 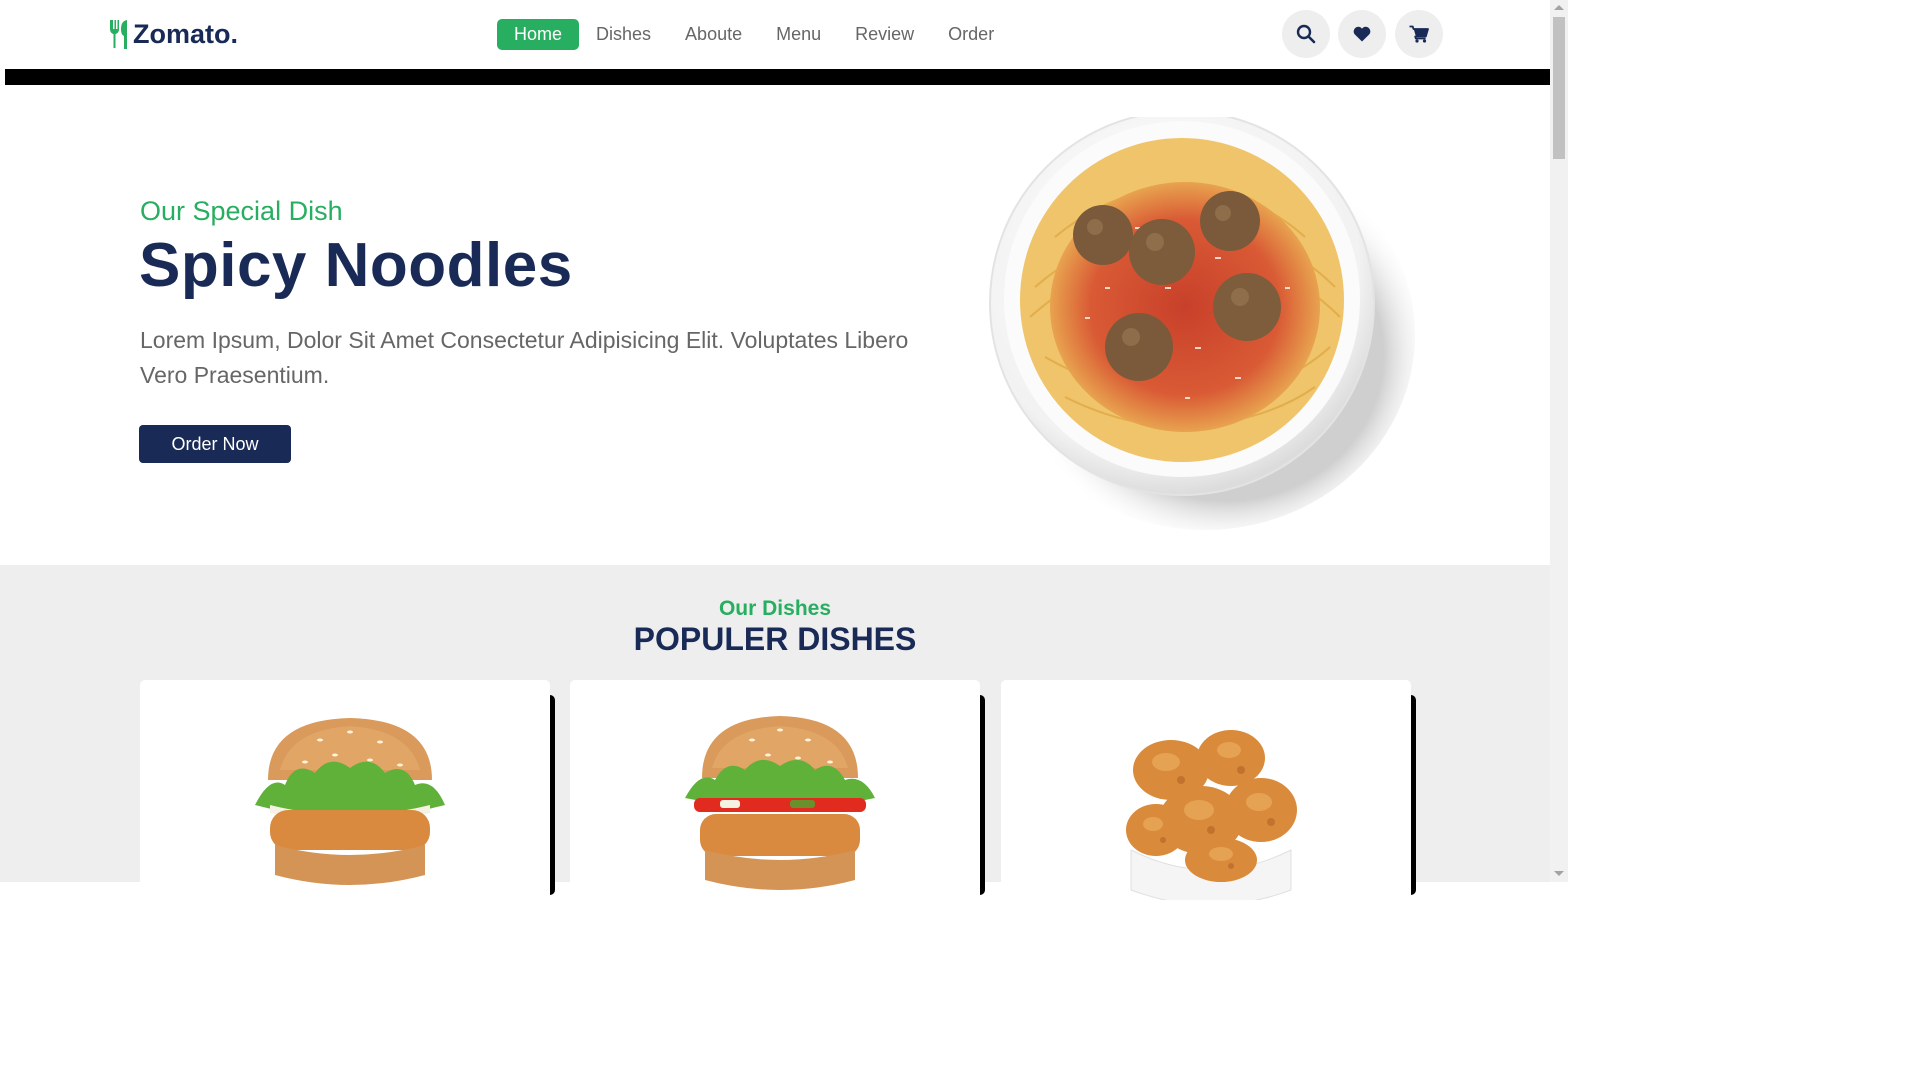 What do you see at coordinates (775, 608) in the screenshot?
I see `dishes-subtitle: Our Dishes` at bounding box center [775, 608].